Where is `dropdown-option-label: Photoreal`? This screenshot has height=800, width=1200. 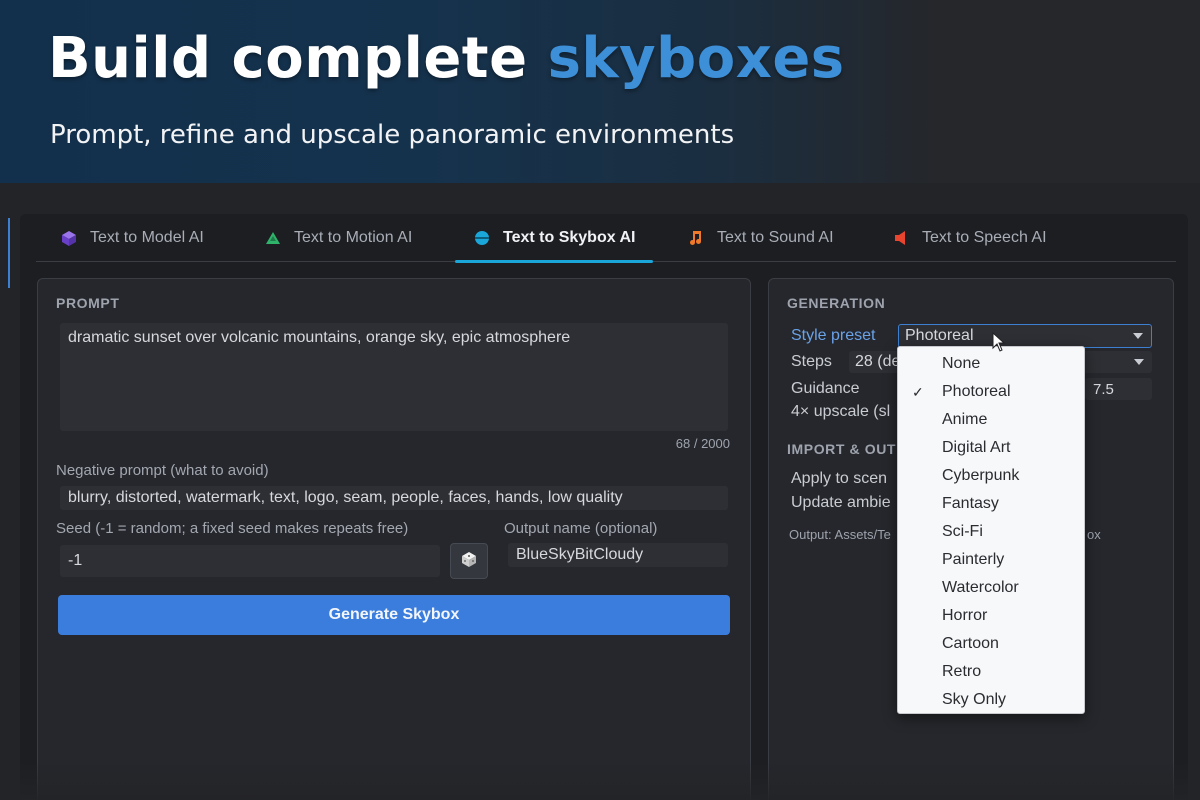 dropdown-option-label: Photoreal is located at coordinates (976, 391).